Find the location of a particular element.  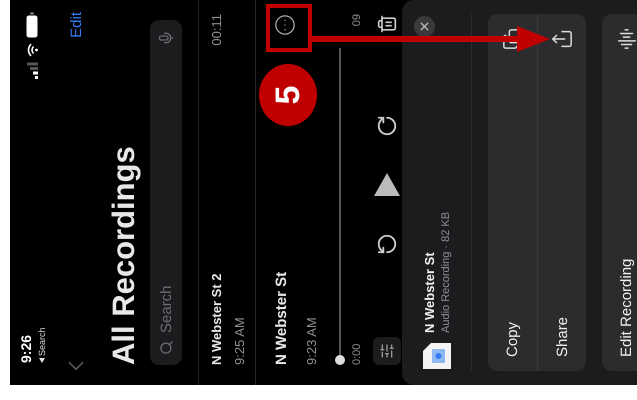

file-name: N Webster St is located at coordinates (429, 292).